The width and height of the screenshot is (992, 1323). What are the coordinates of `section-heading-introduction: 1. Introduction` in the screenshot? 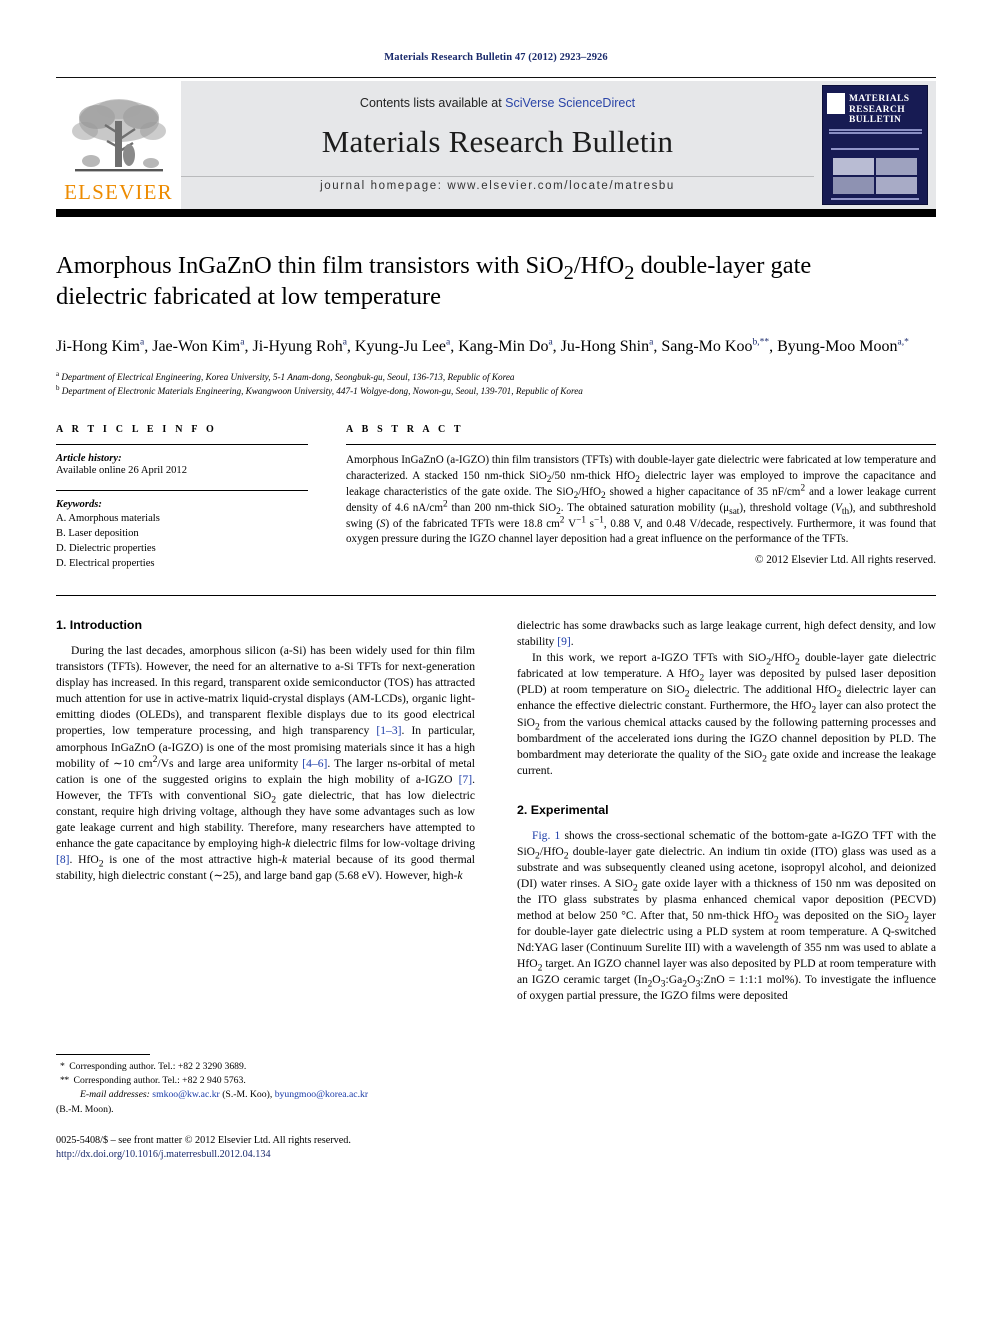 It's located at (99, 625).